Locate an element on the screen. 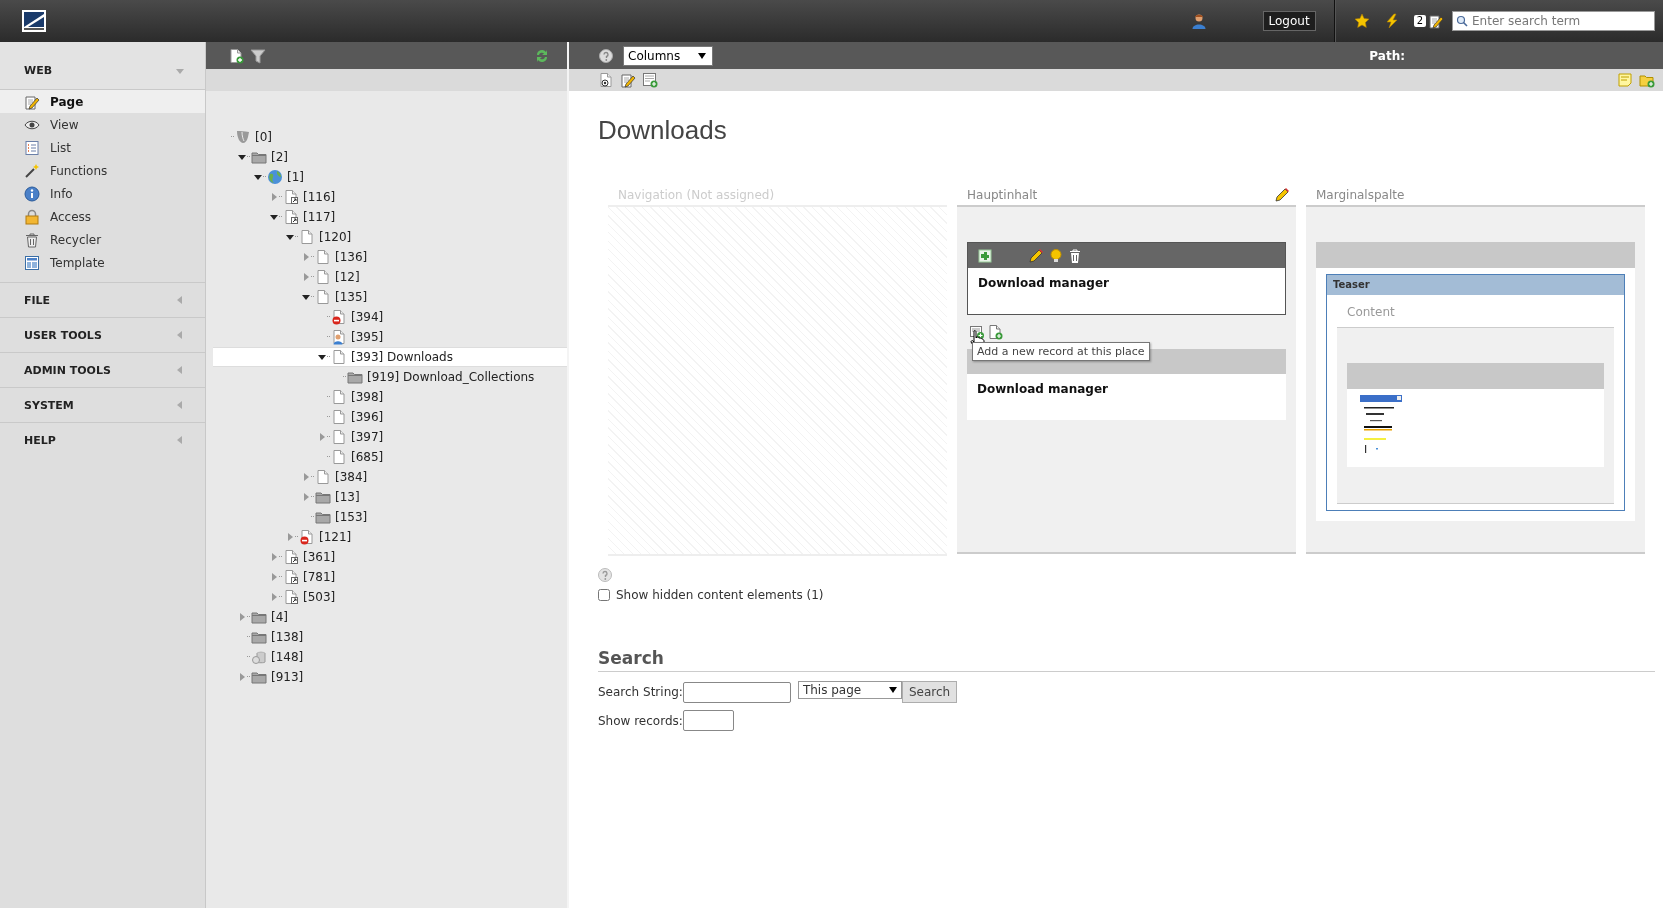 The width and height of the screenshot is (1663, 908). tree-item: [781] is located at coordinates (309, 577).